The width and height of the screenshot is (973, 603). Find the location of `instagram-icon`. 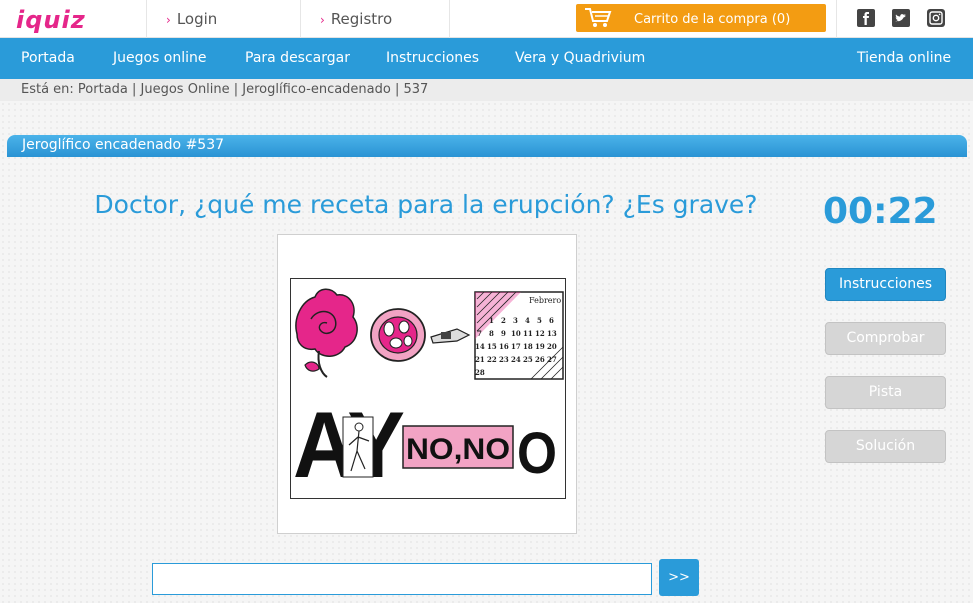

instagram-icon is located at coordinates (936, 18).